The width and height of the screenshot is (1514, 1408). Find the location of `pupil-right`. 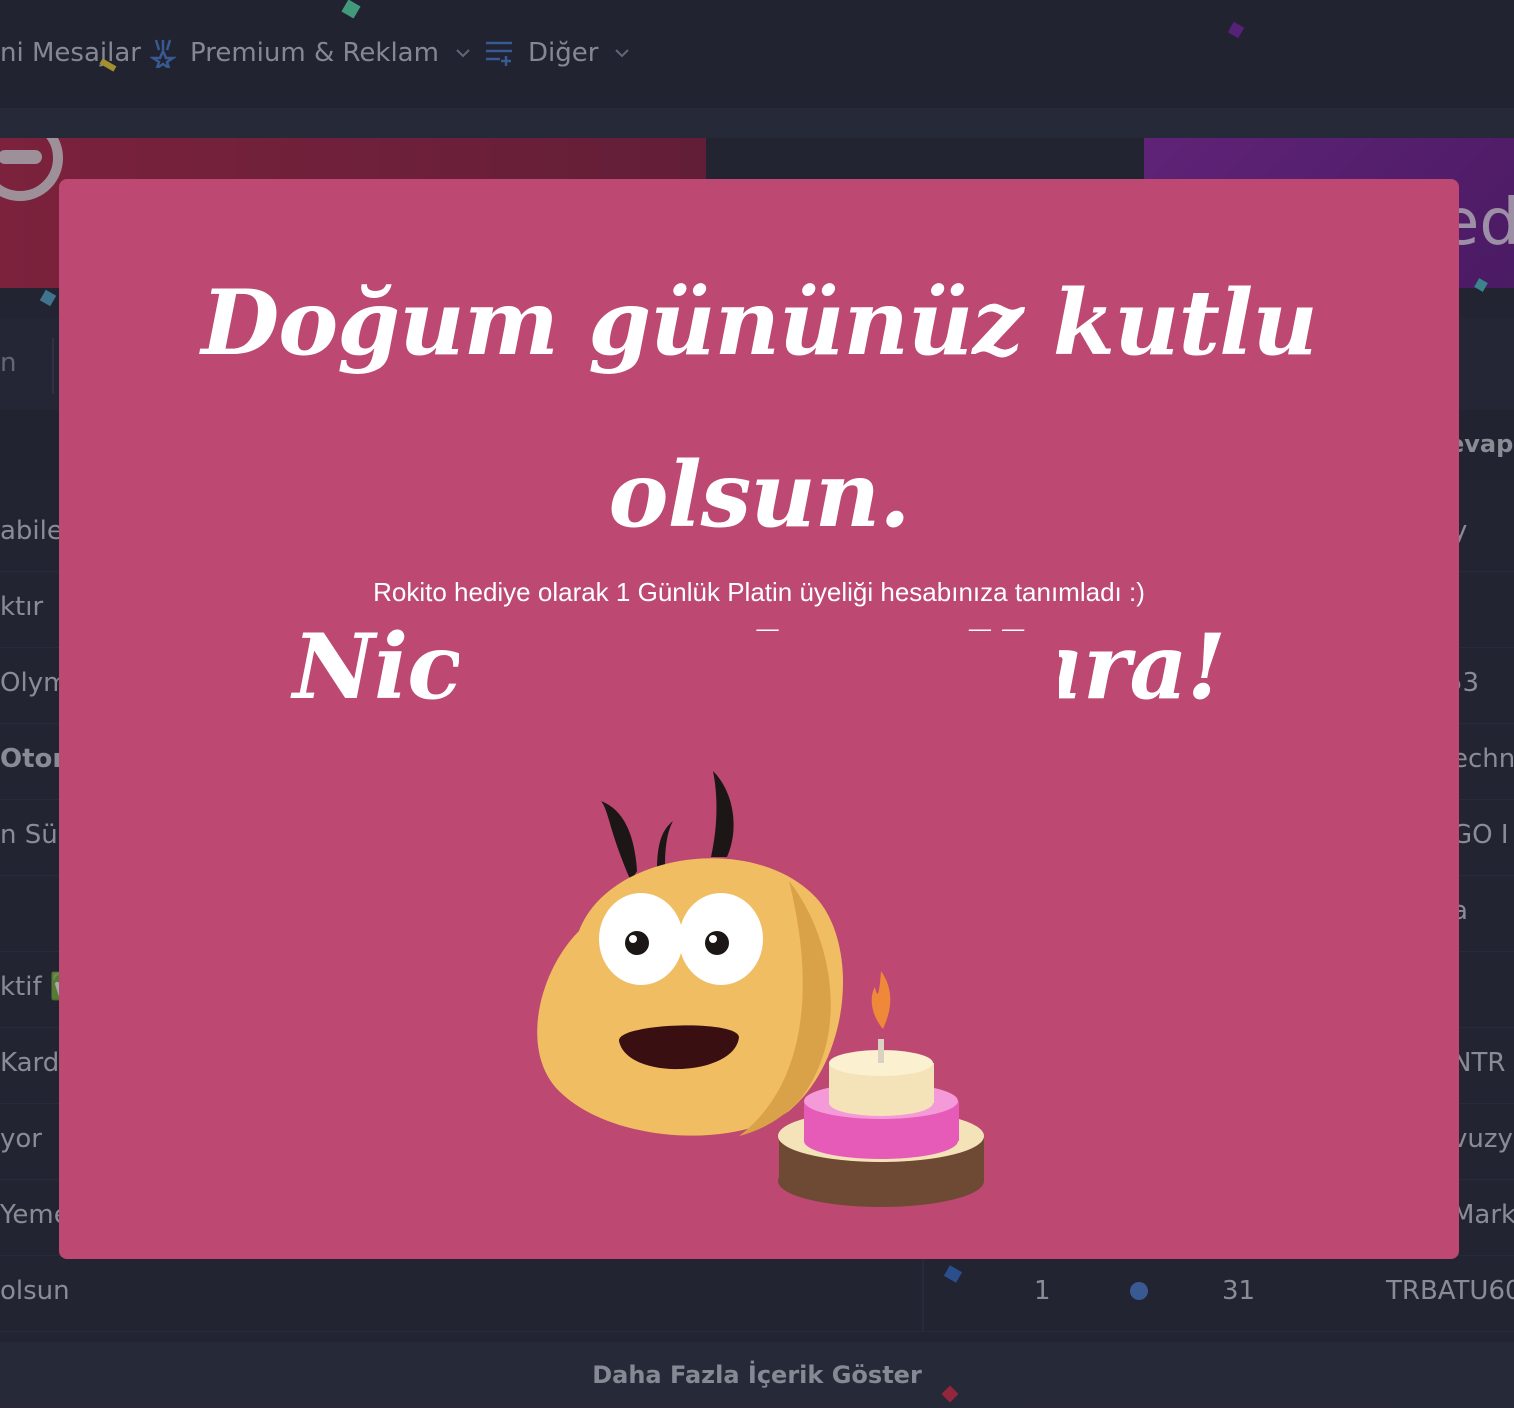

pupil-right is located at coordinates (717, 943).